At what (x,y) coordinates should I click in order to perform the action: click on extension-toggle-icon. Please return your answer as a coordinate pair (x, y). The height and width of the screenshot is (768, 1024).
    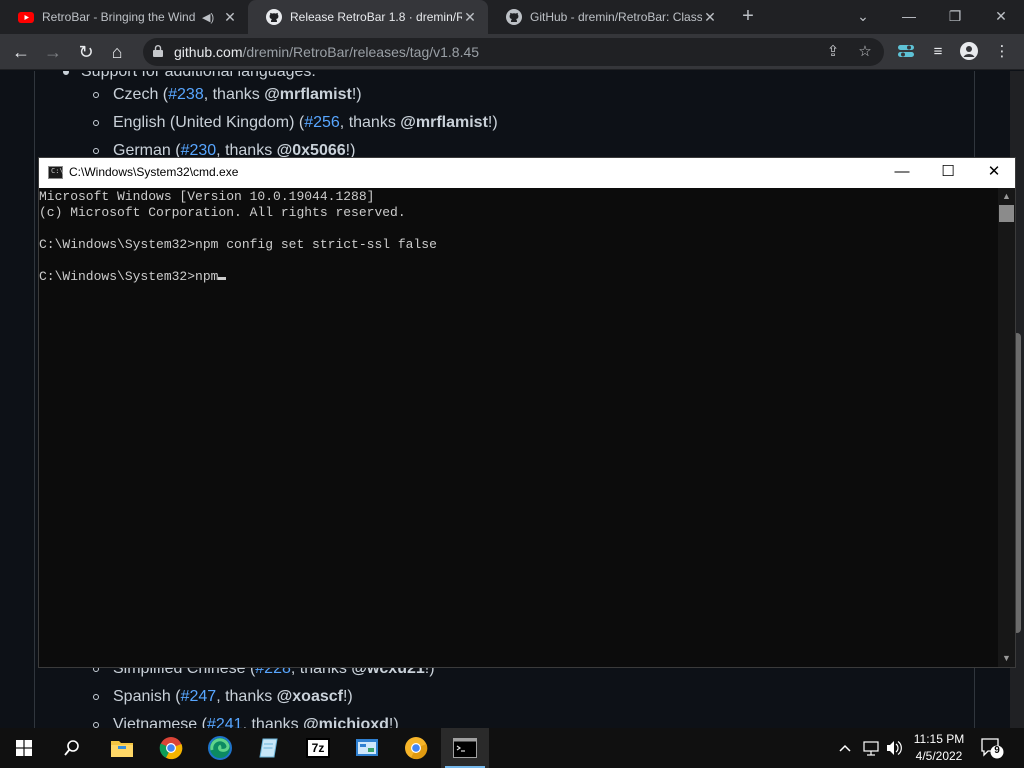
    Looking at the image, I should click on (906, 51).